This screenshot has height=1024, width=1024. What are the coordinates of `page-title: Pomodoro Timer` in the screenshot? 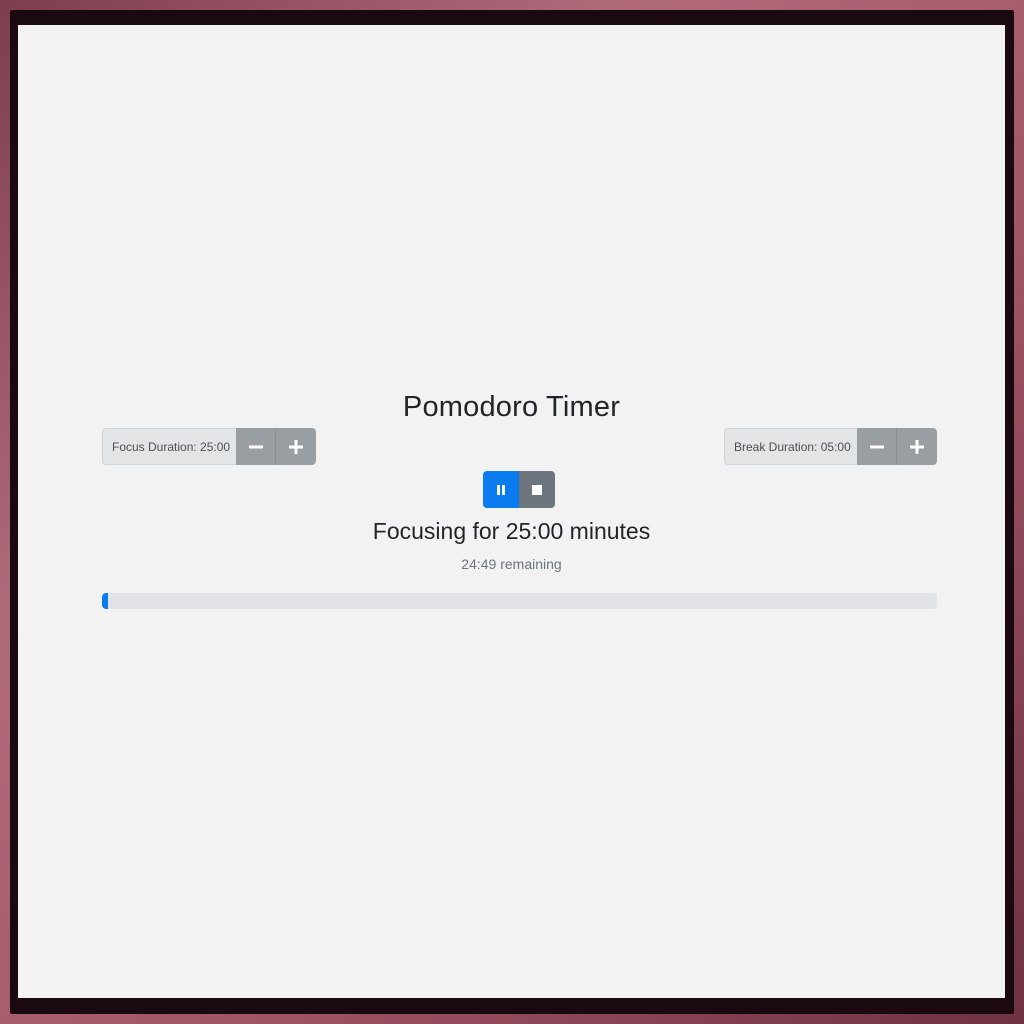 It's located at (511, 407).